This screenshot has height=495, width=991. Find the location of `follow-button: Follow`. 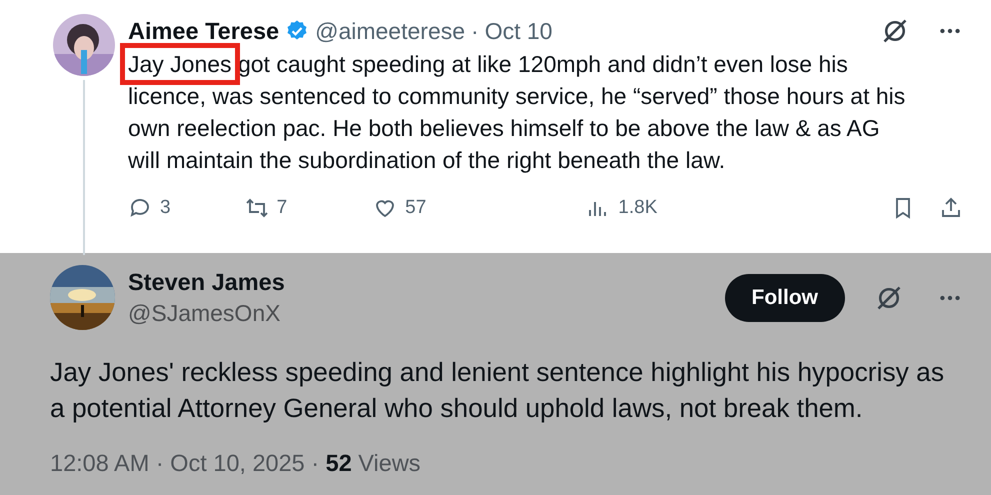

follow-button: Follow is located at coordinates (784, 298).